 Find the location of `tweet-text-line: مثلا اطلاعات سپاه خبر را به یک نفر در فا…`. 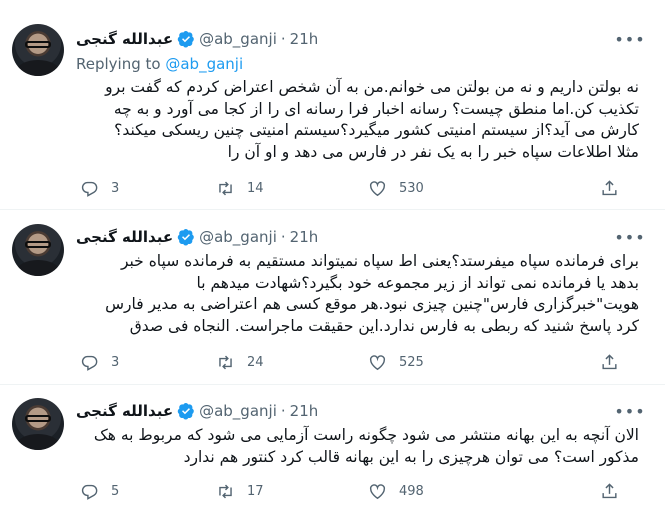

tweet-text-line: مثلا اطلاعات سپاه خبر را به یک نفر در فا… is located at coordinates (433, 151).